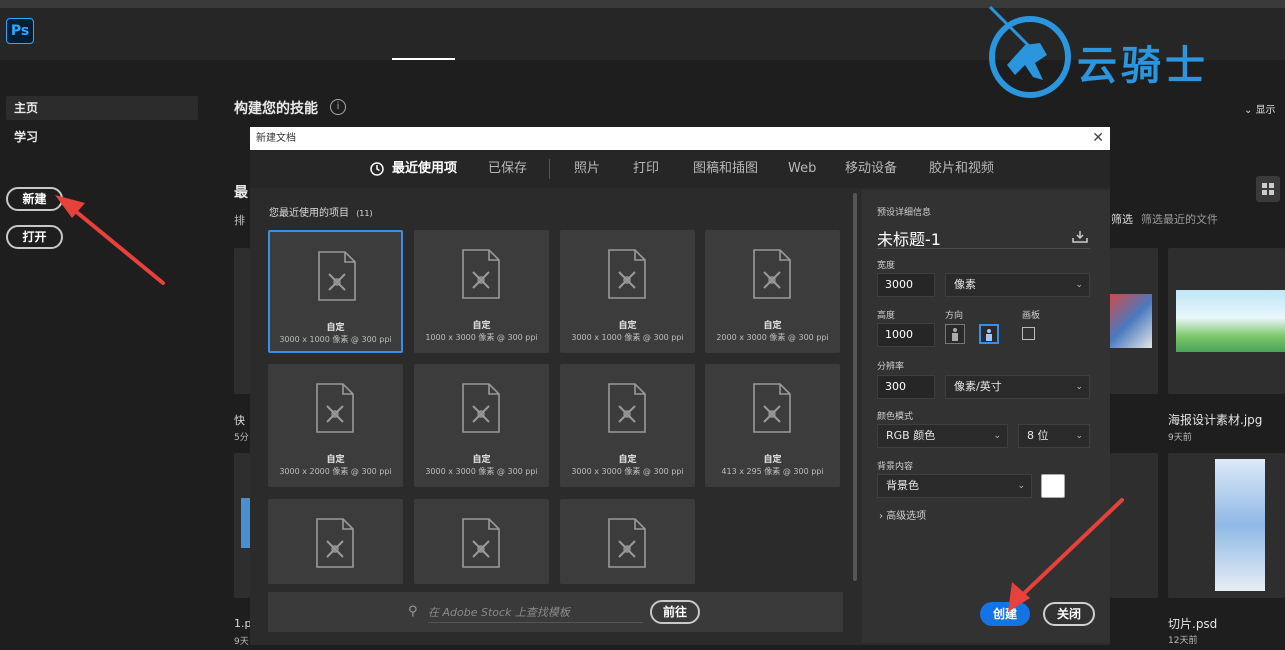  What do you see at coordinates (909, 238) in the screenshot?
I see `document-title: 未标题-1` at bounding box center [909, 238].